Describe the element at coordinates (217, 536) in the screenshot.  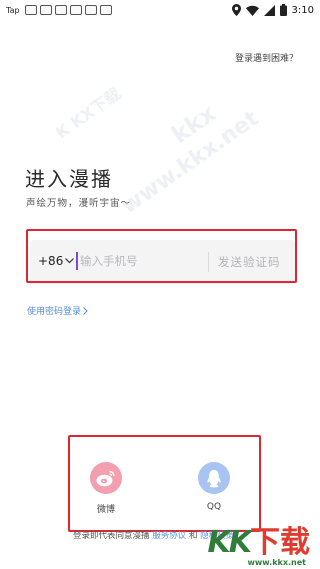
I see `privacy-policy-link: 隐私政策` at that location.